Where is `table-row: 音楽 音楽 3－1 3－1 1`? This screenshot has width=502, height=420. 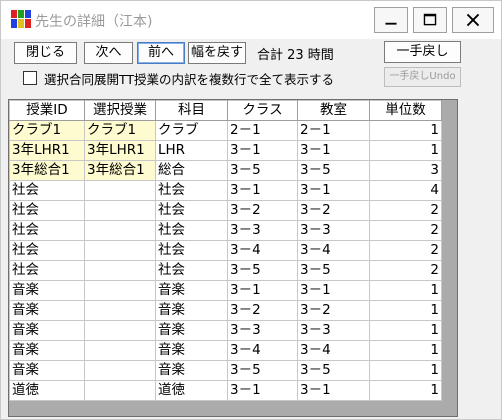
table-row: 音楽 音楽 3－1 3－1 1 is located at coordinates (225, 290).